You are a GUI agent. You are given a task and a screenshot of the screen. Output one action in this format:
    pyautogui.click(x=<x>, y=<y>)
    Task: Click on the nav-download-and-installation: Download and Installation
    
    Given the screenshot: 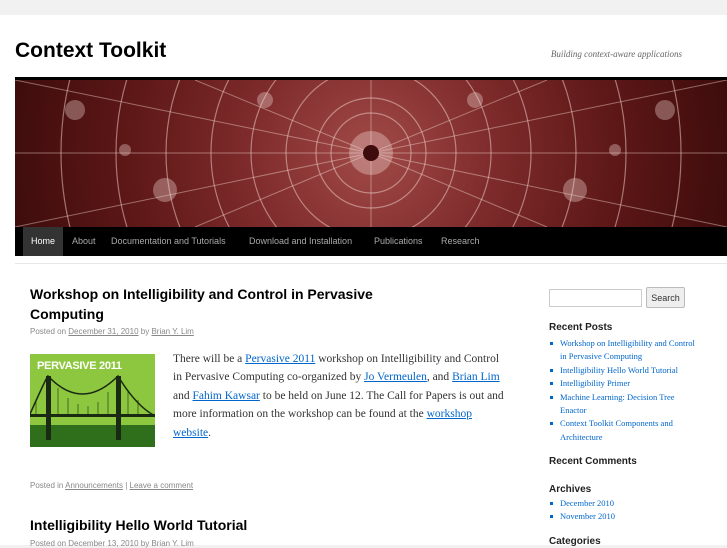 What is the action you would take?
    pyautogui.click(x=300, y=241)
    